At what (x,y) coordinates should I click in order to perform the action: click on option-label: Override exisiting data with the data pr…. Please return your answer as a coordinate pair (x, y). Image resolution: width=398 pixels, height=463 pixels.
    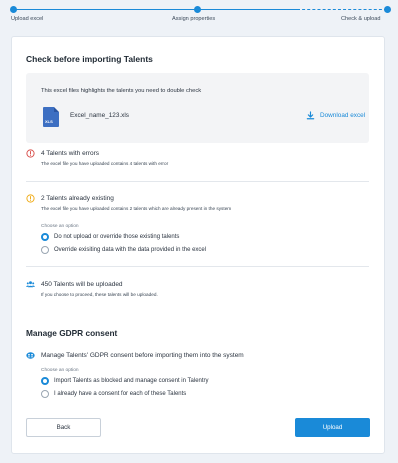
    Looking at the image, I should click on (130, 250).